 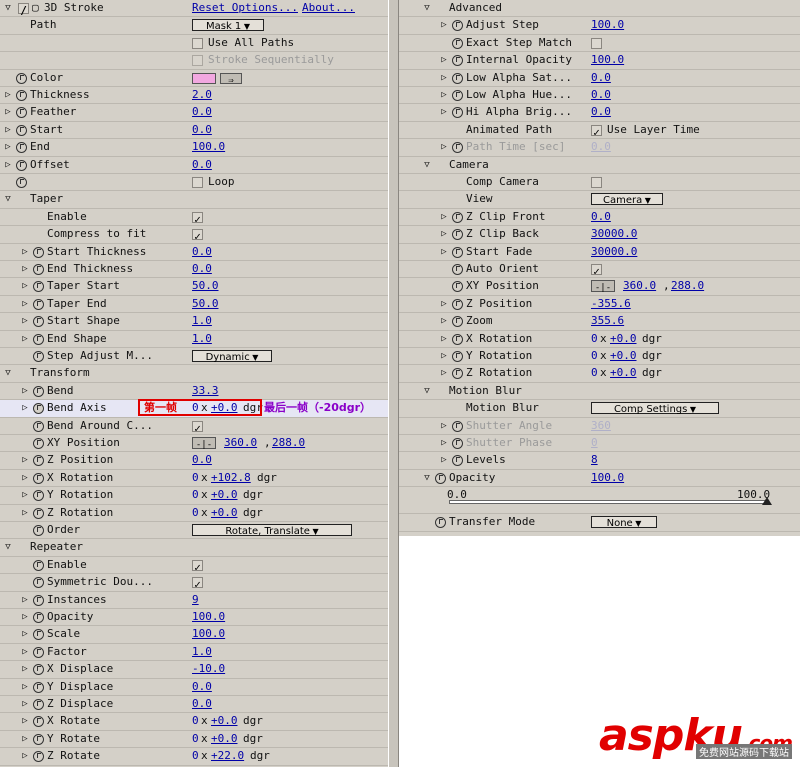 What do you see at coordinates (393, 383) in the screenshot?
I see `panel-splitter` at bounding box center [393, 383].